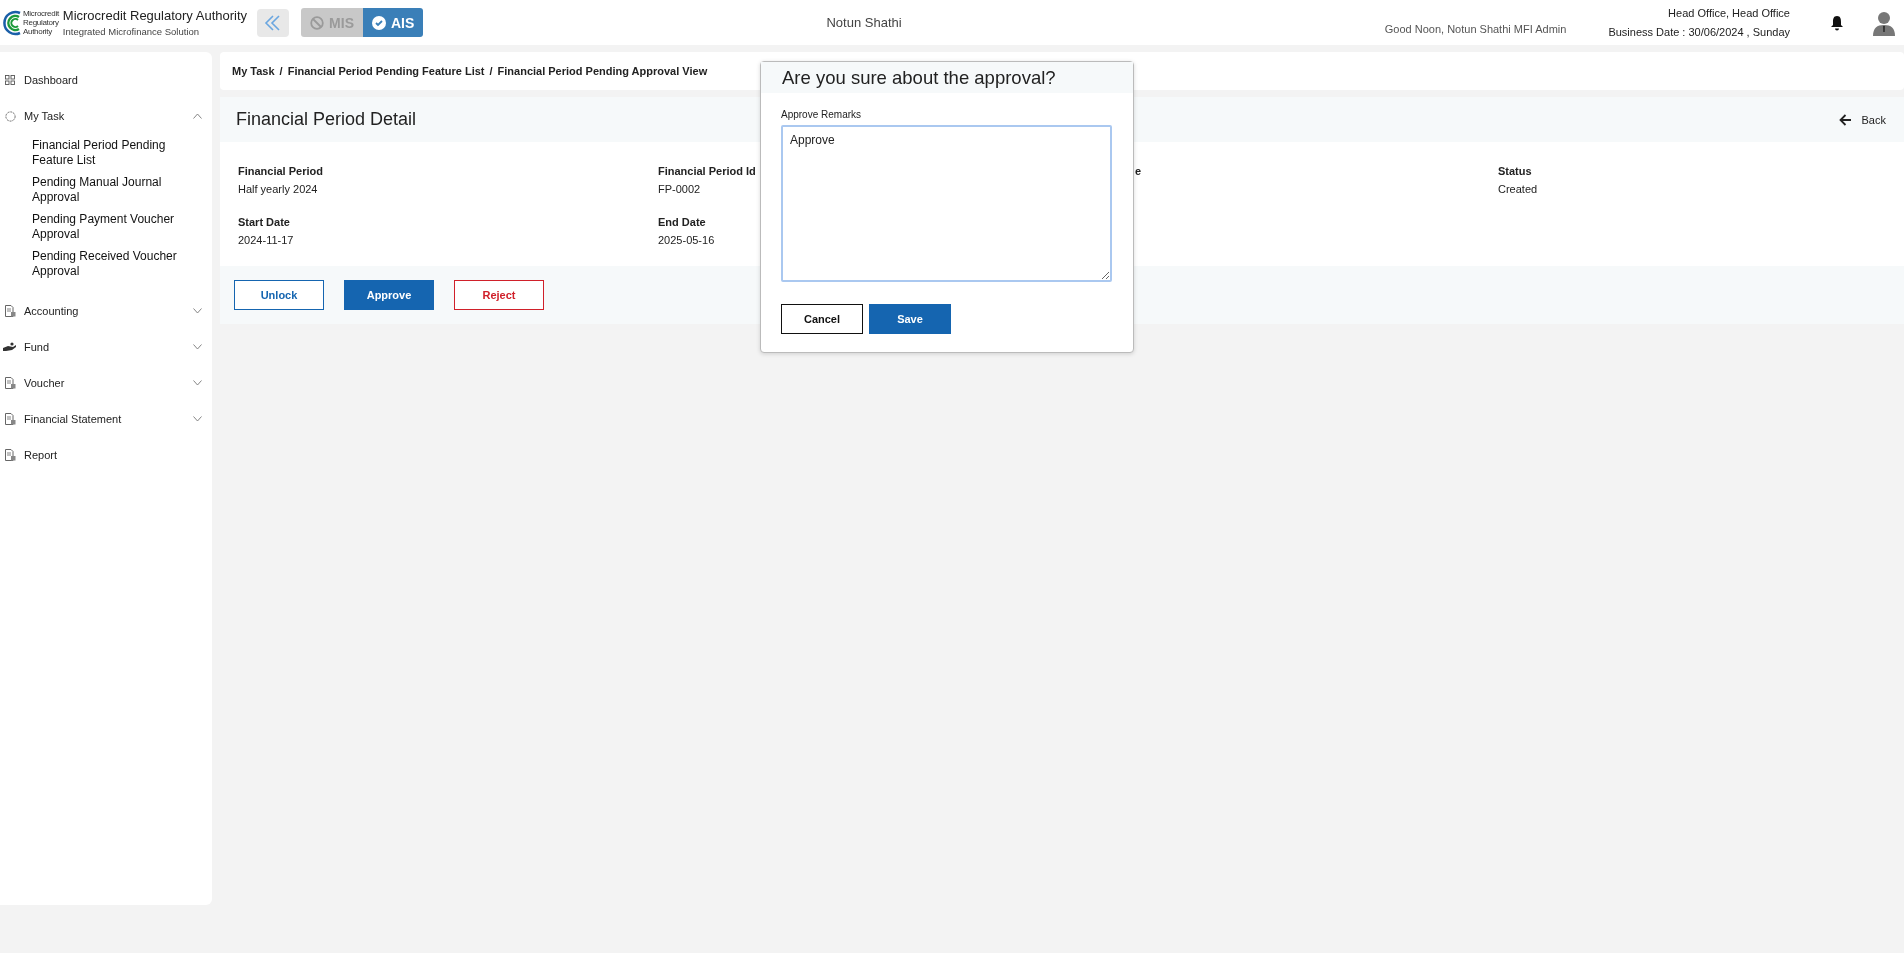 This screenshot has height=953, width=1904. I want to click on business-date: Business Date : 30/06/2024 , Sunday, so click(1699, 32).